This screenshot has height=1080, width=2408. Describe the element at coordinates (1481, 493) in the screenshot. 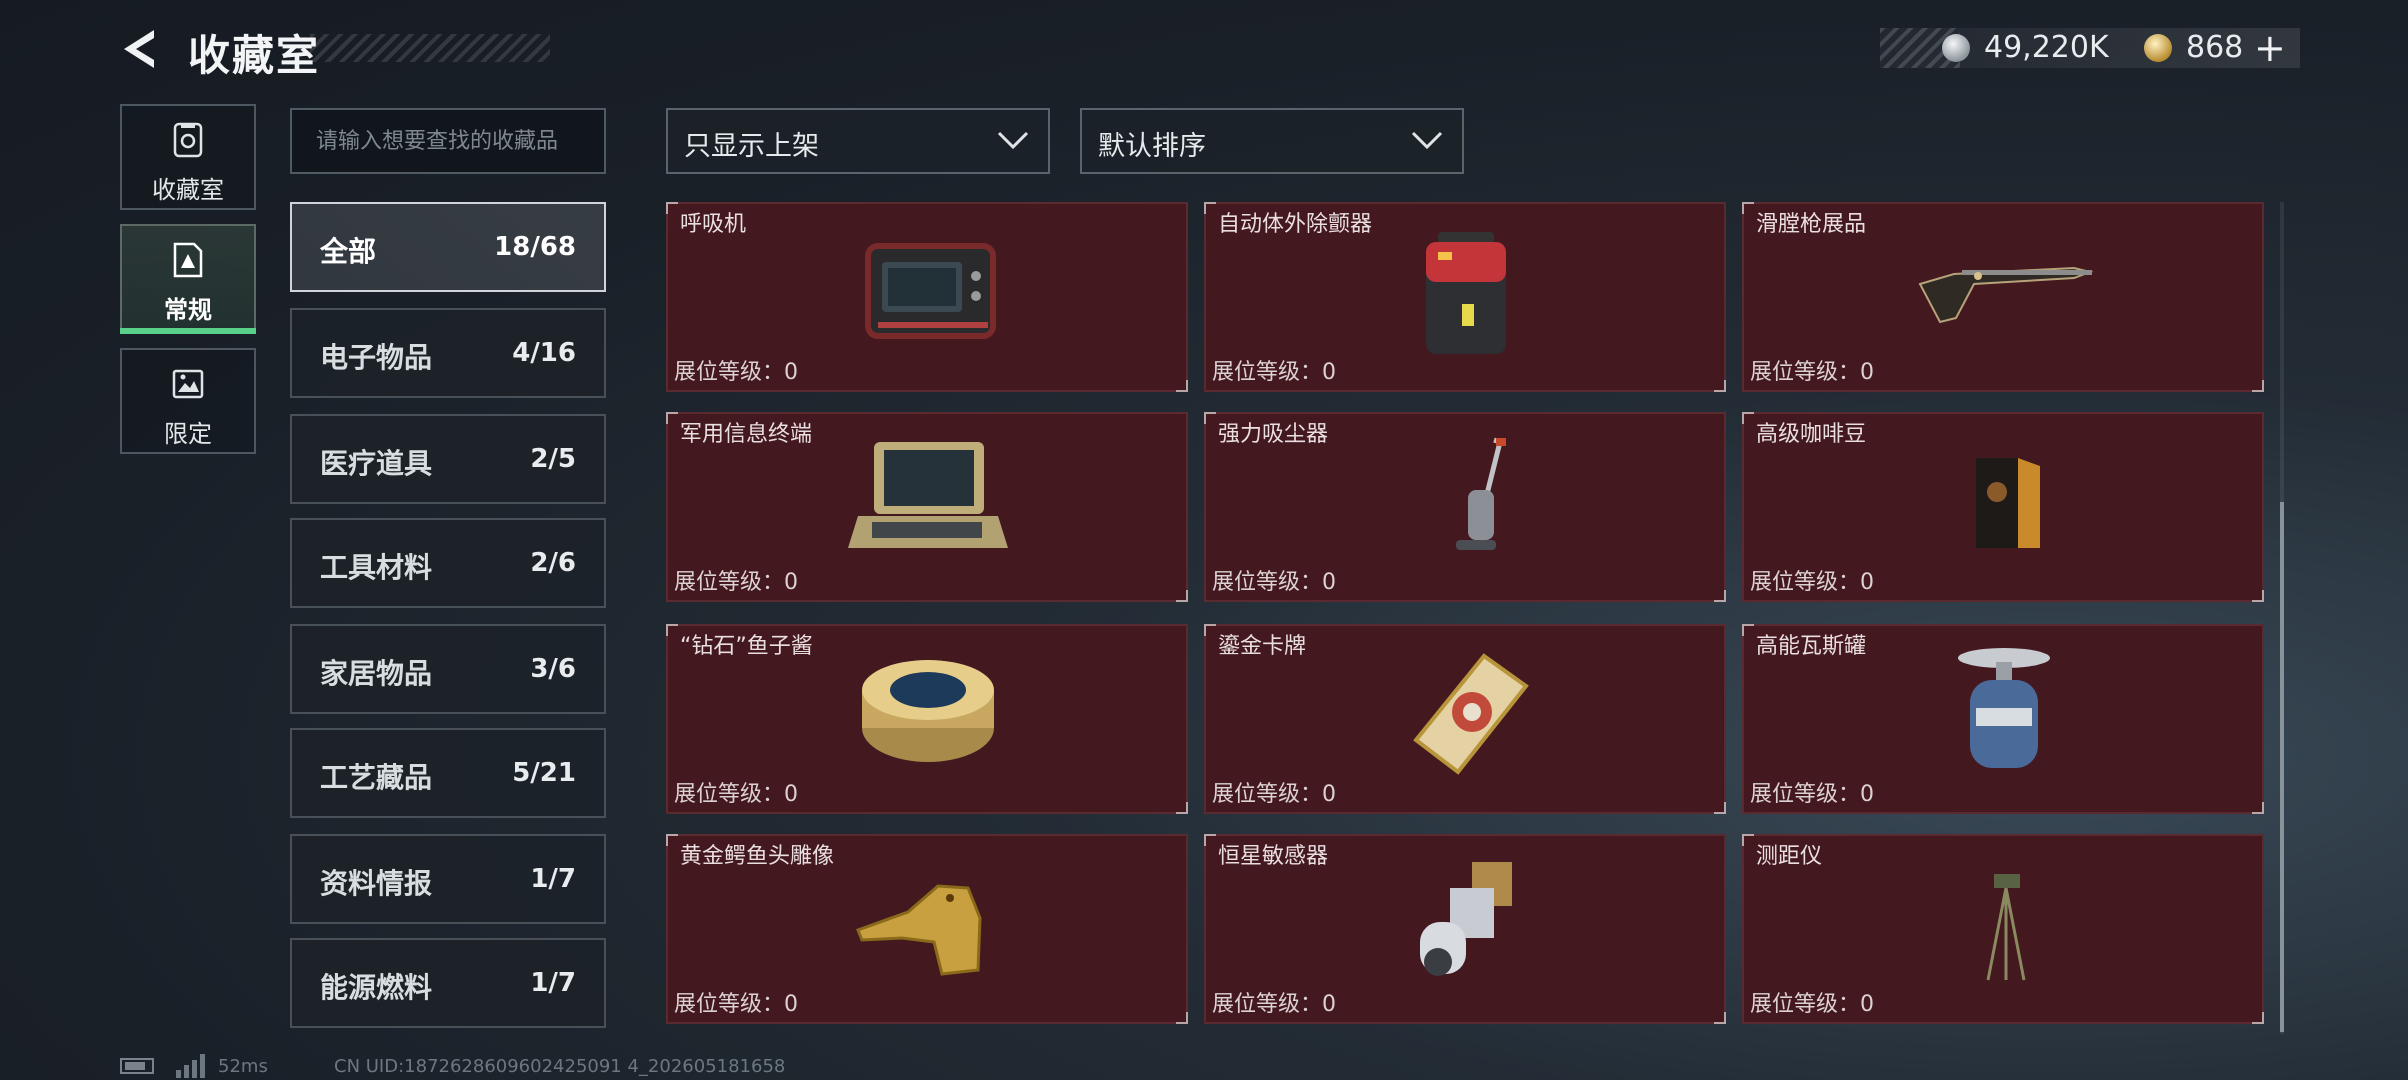

I see `vacuum-icon` at that location.